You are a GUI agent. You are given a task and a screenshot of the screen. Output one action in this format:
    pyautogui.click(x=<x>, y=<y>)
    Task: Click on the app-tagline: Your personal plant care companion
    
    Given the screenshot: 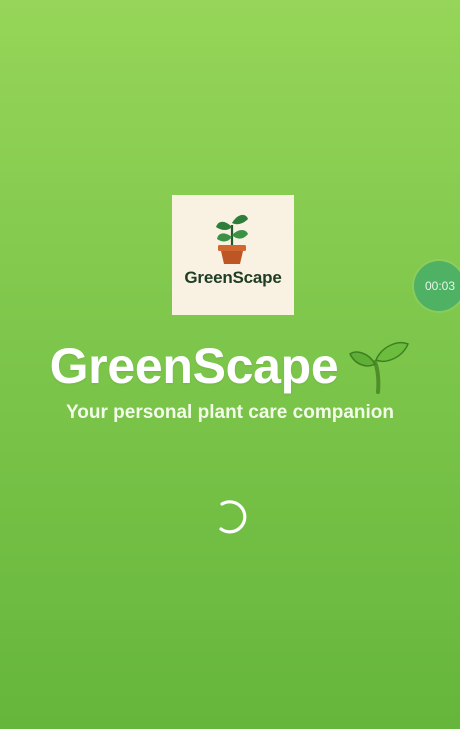 What is the action you would take?
    pyautogui.click(x=230, y=412)
    